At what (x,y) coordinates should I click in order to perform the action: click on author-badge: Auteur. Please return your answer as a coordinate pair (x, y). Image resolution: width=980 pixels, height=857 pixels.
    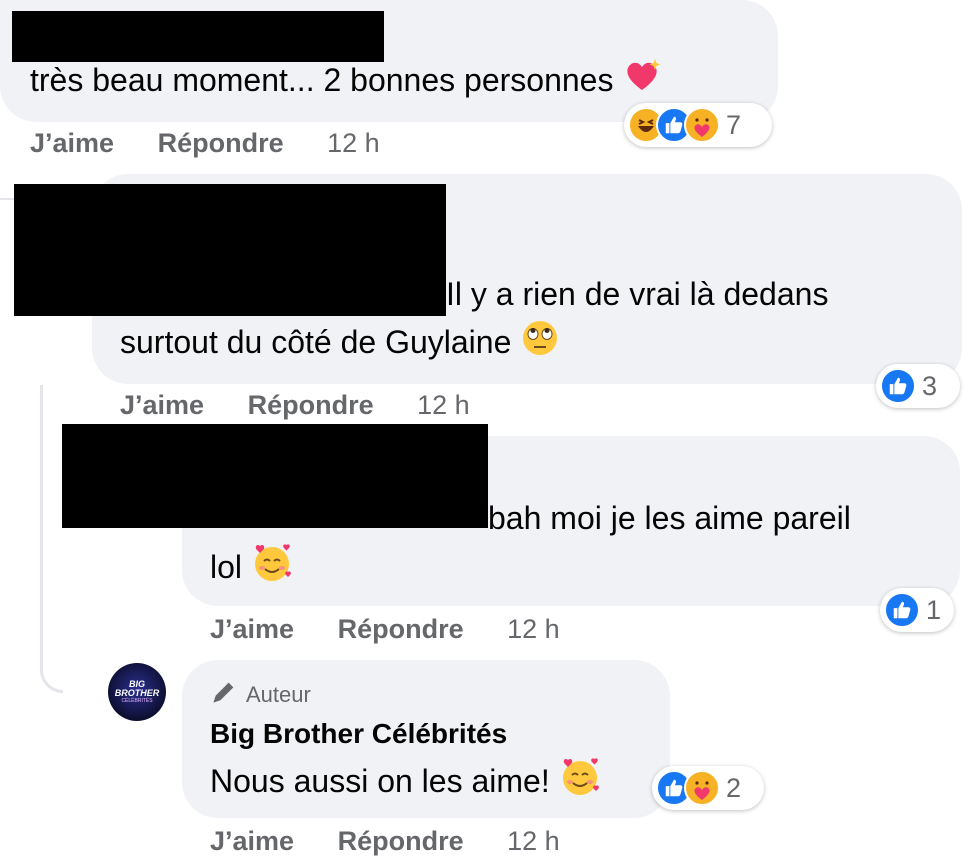
    Looking at the image, I should click on (260, 695).